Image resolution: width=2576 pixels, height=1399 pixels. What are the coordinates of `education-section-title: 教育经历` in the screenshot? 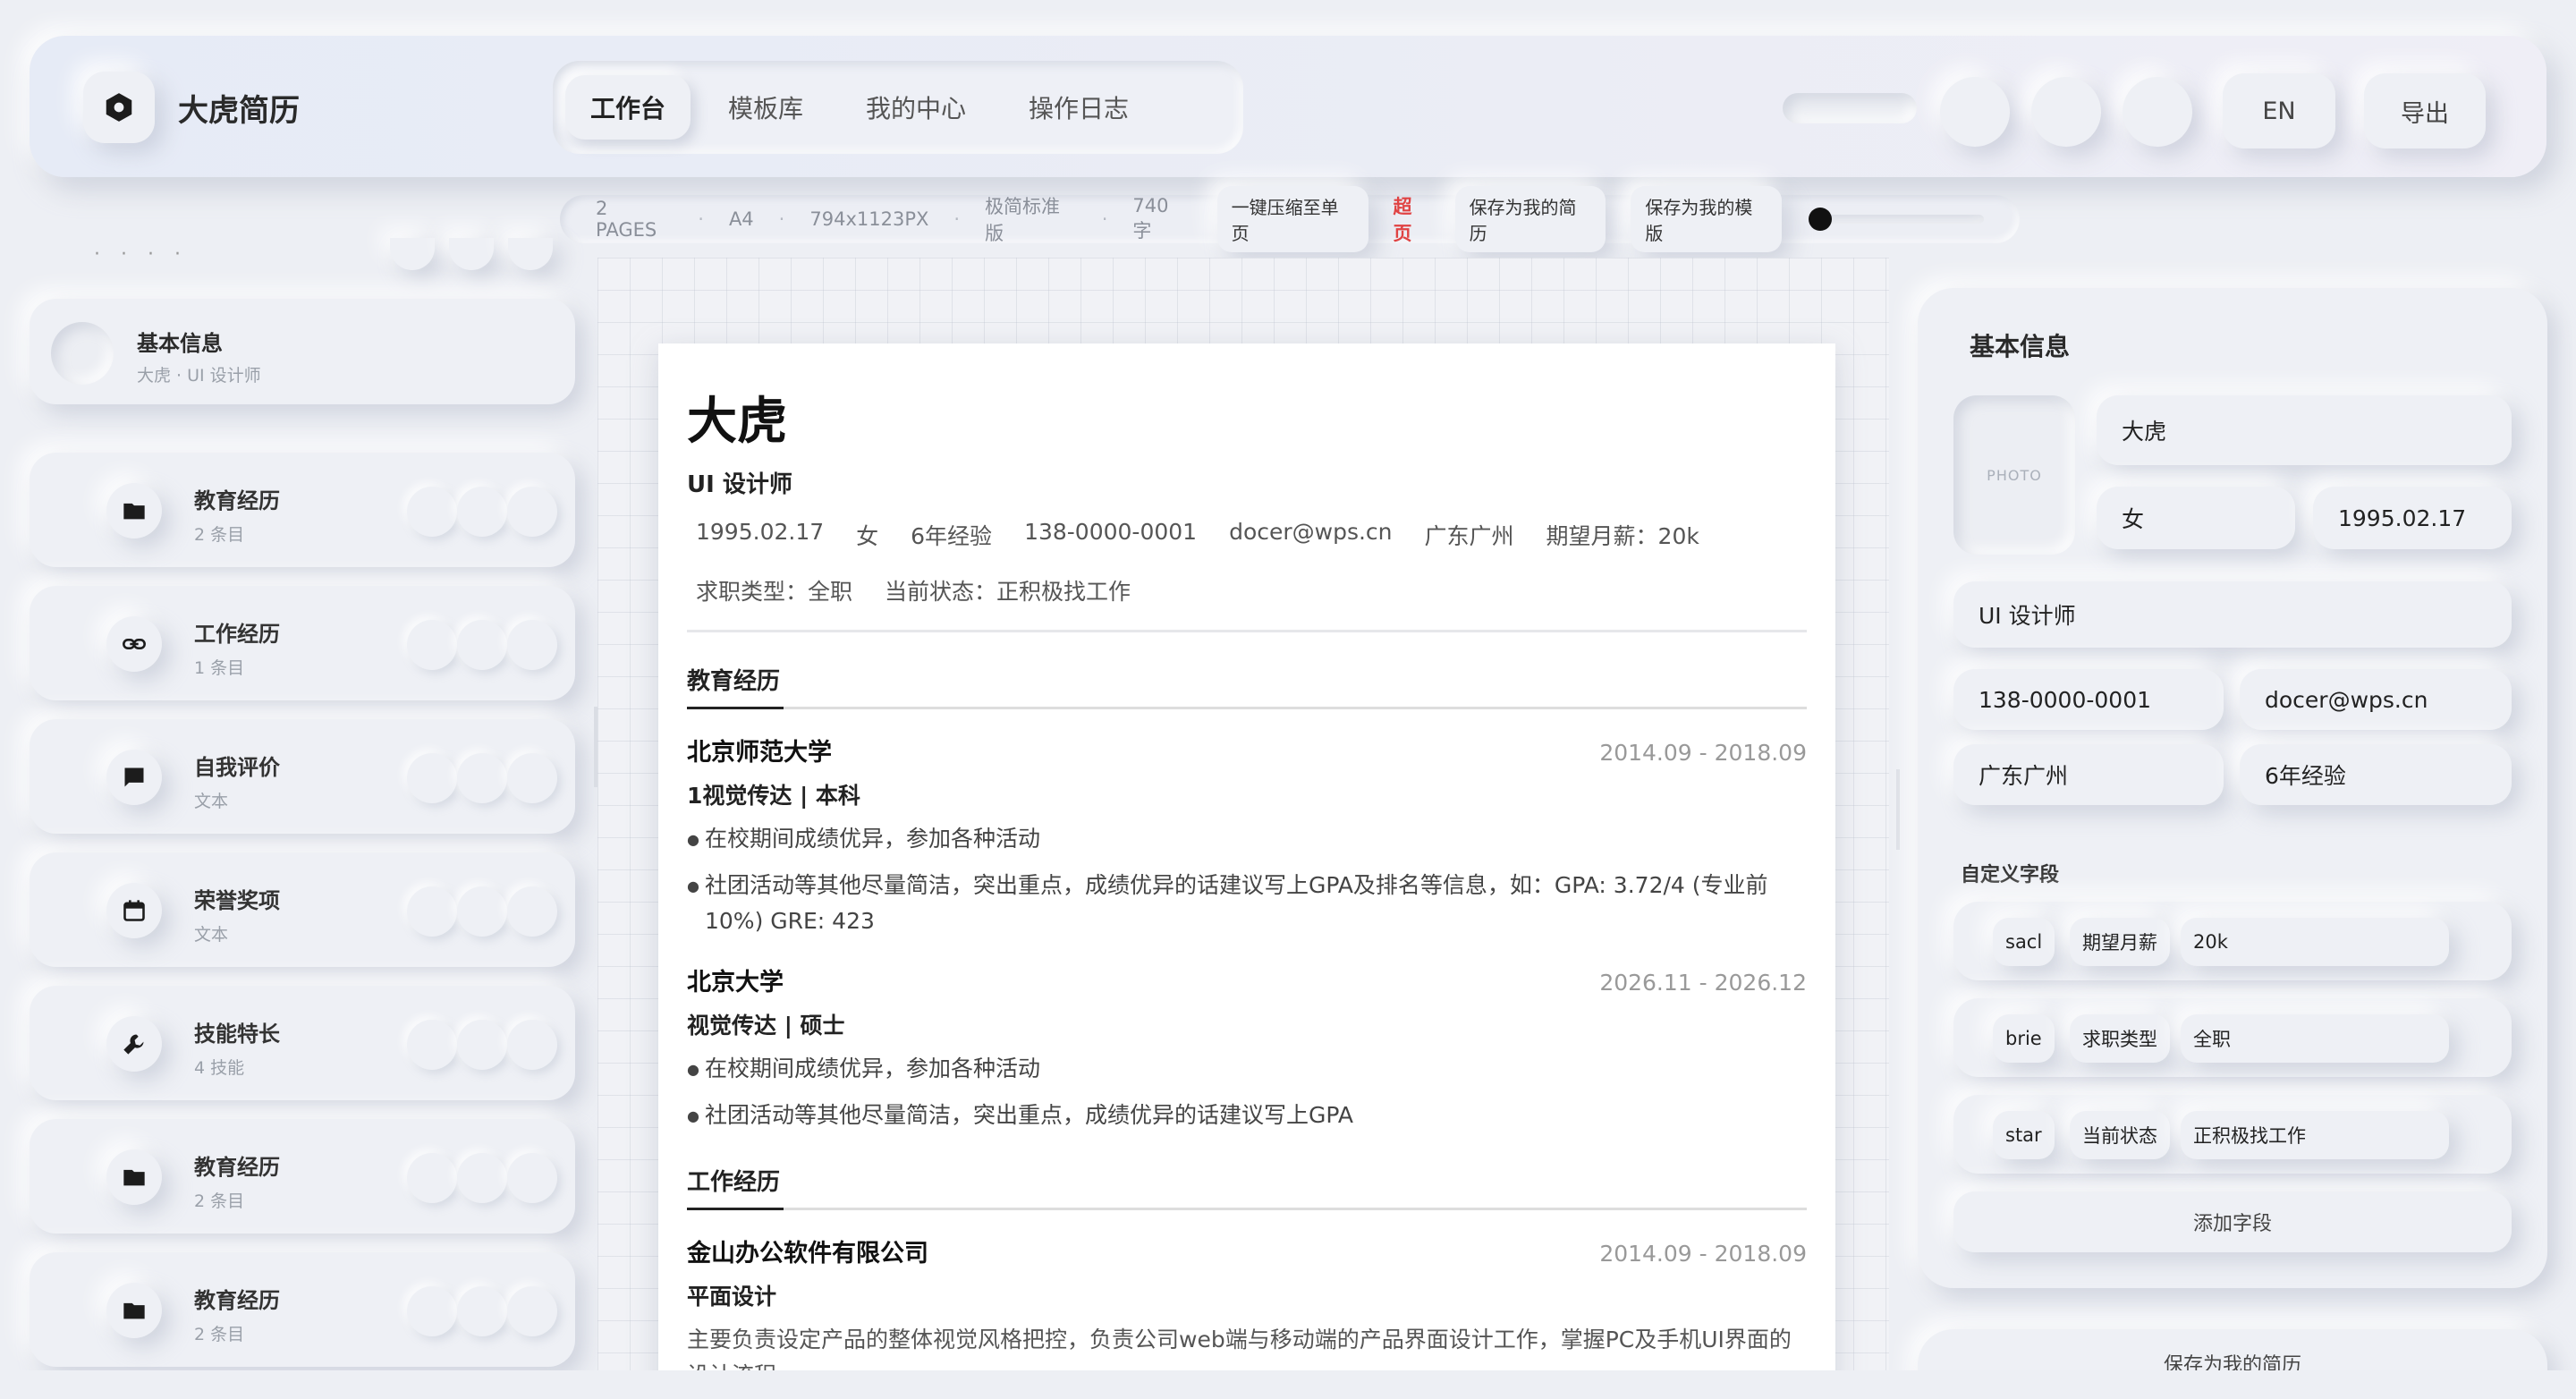 It's located at (1247, 686).